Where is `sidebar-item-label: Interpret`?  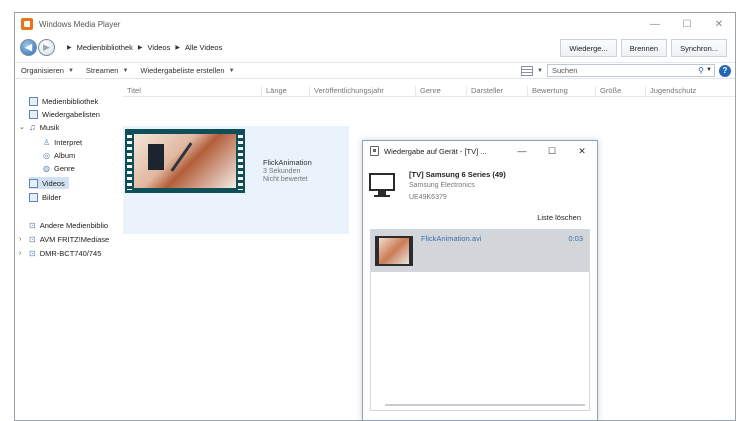
sidebar-item-label: Interpret is located at coordinates (68, 142).